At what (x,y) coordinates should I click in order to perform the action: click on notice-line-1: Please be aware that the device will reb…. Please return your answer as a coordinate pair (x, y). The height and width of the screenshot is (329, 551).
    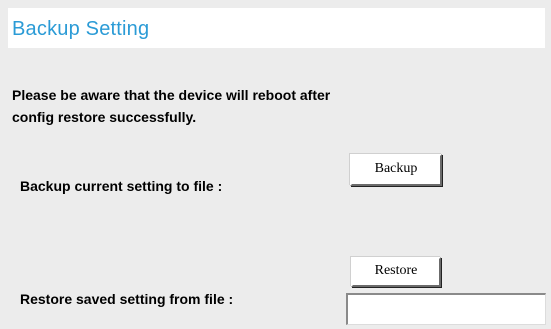
    Looking at the image, I should click on (171, 95).